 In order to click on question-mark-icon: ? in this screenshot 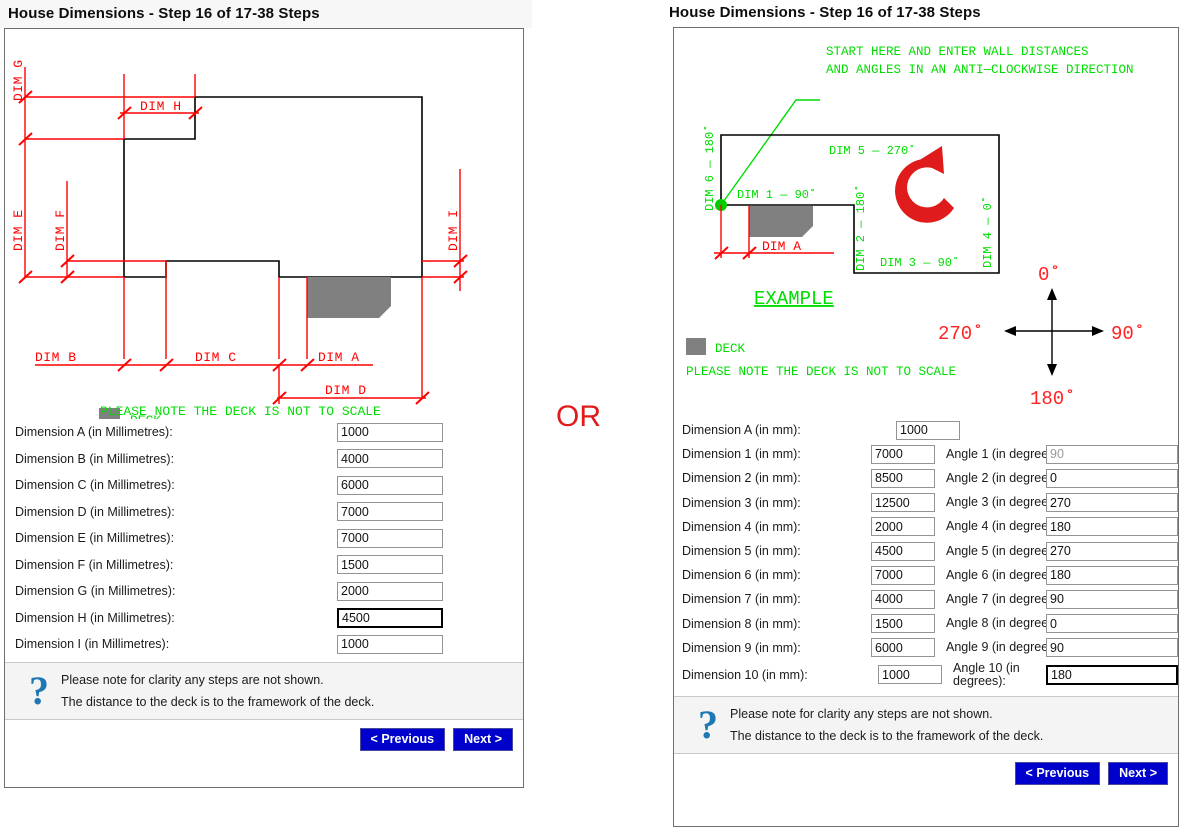, I will do `click(708, 724)`.